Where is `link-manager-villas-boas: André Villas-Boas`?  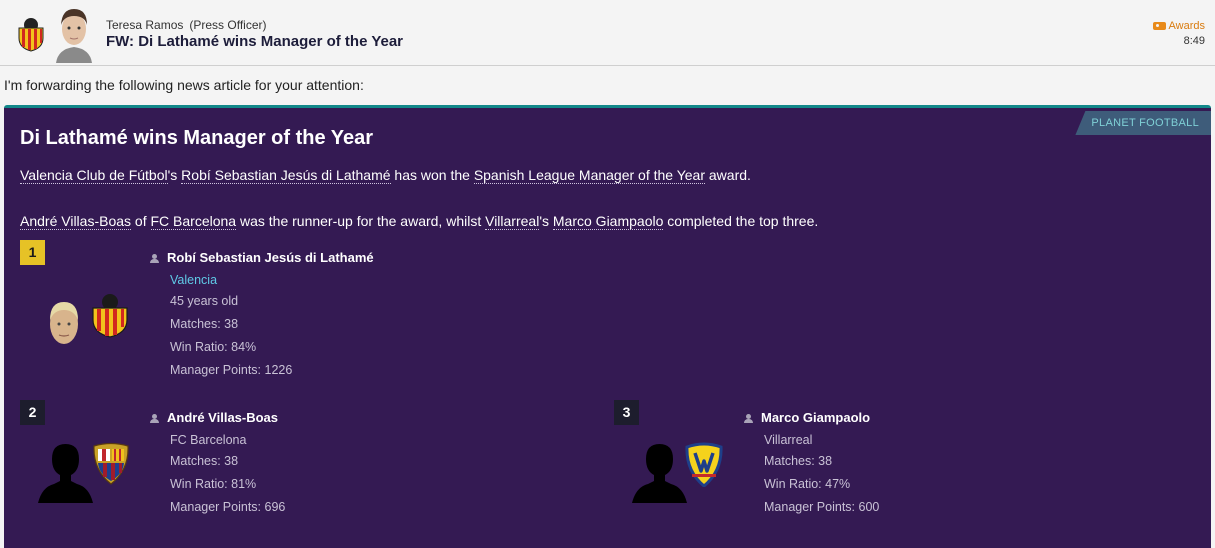
link-manager-villas-boas: André Villas-Boas is located at coordinates (76, 221).